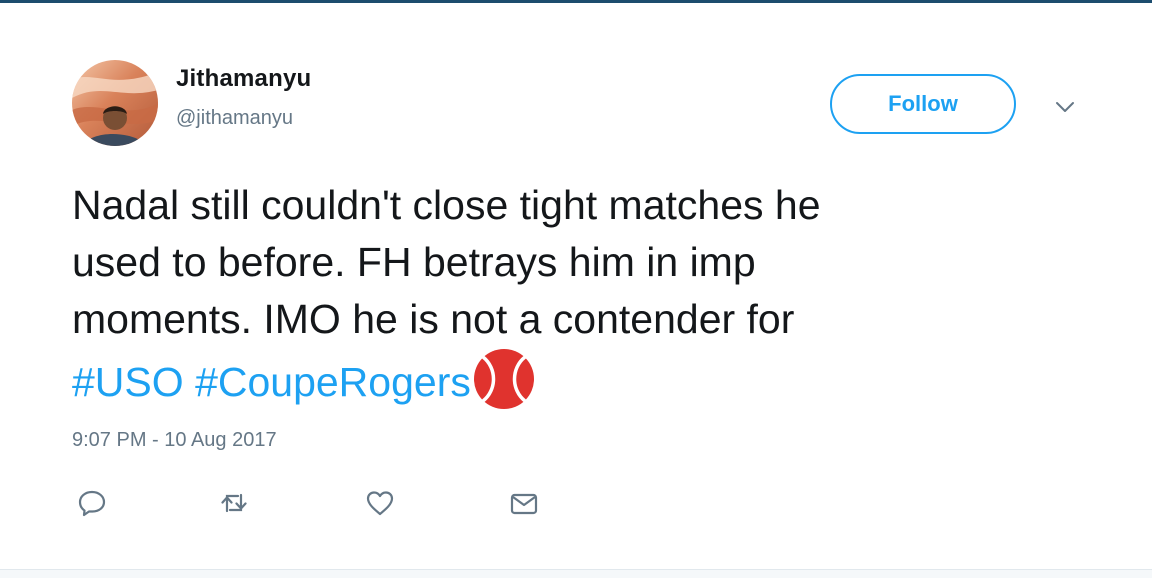 The height and width of the screenshot is (578, 1152). Describe the element at coordinates (234, 503) in the screenshot. I see `retweet-icon` at that location.